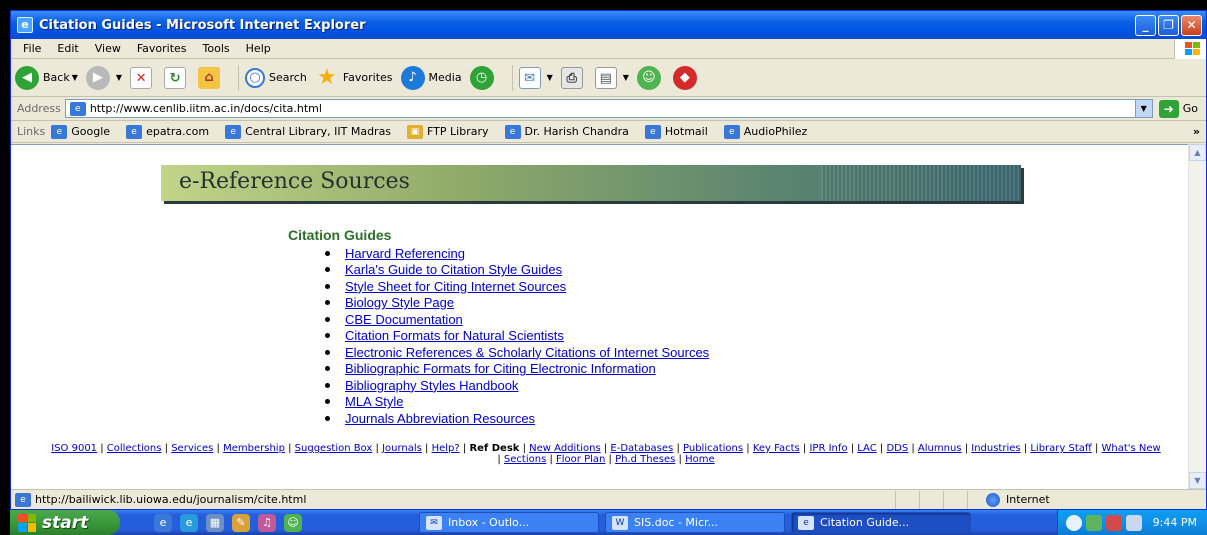 Image resolution: width=1207 pixels, height=535 pixels. What do you see at coordinates (46, 77) in the screenshot?
I see `back-button: ◀ Back ▼` at bounding box center [46, 77].